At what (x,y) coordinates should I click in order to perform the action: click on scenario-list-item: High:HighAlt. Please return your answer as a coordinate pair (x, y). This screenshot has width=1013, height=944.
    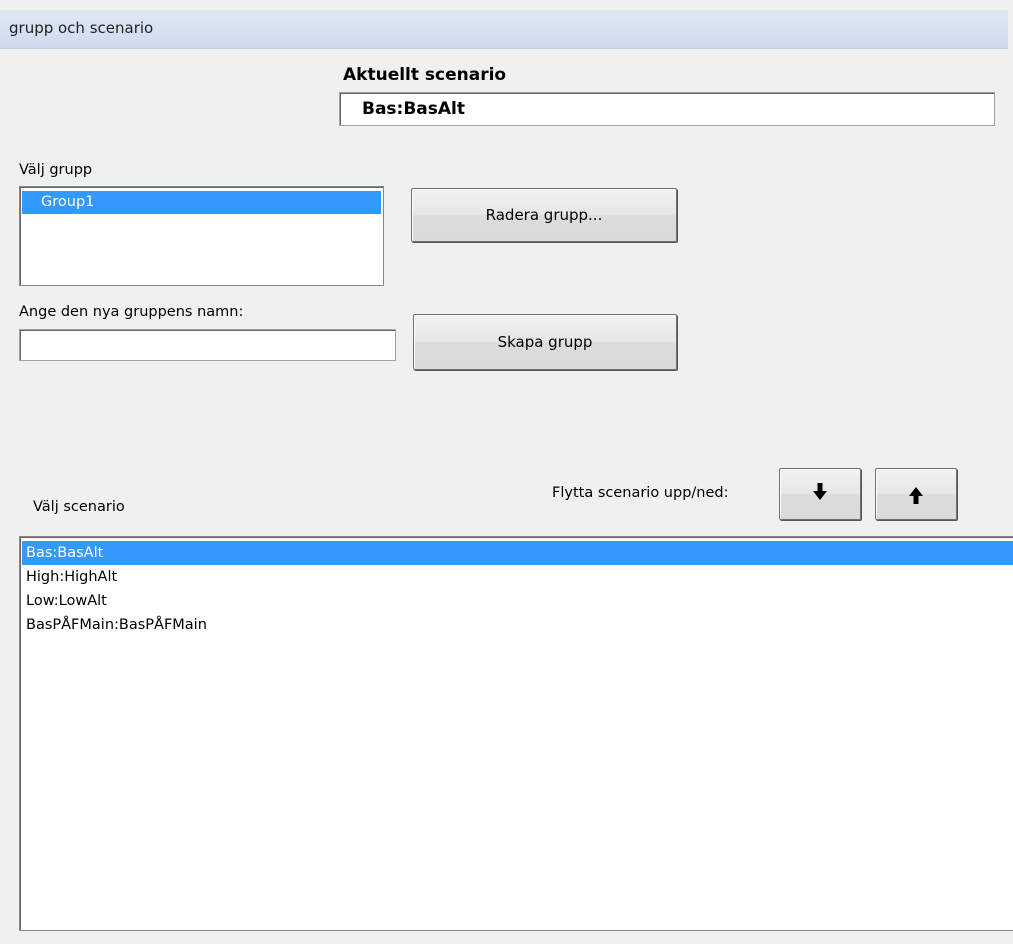
    Looking at the image, I should click on (517, 577).